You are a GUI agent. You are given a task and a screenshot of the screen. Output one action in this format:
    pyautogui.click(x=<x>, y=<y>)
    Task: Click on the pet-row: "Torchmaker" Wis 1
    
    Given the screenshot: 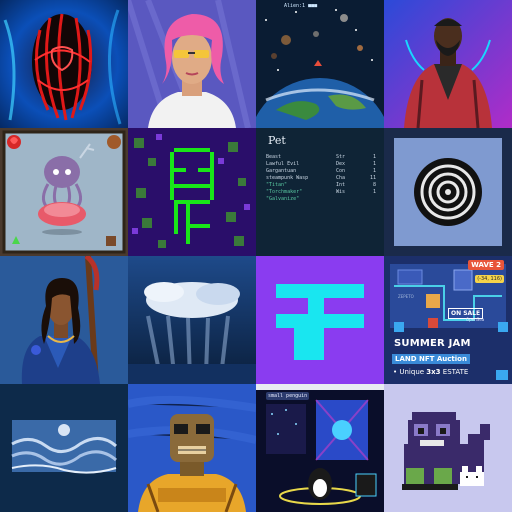 What is the action you would take?
    pyautogui.click(x=321, y=192)
    